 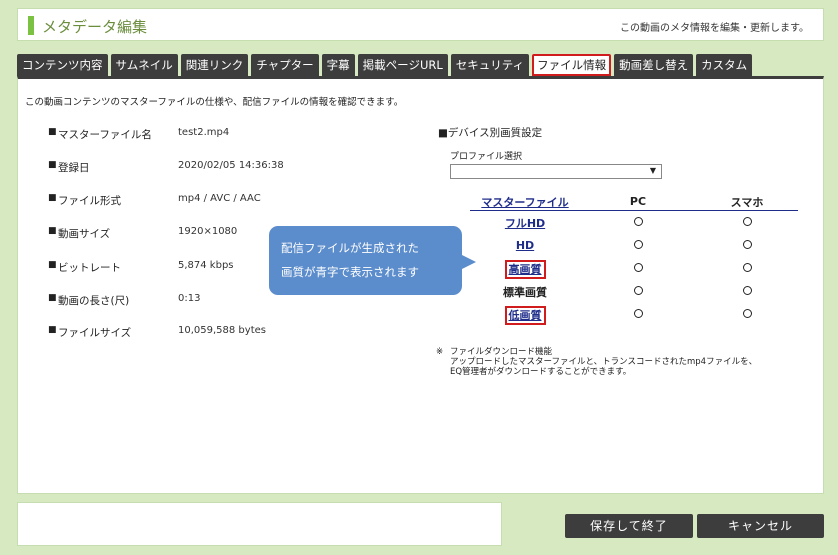 What do you see at coordinates (654, 65) in the screenshot?
I see `tab-replace-video: 動画差し替え` at bounding box center [654, 65].